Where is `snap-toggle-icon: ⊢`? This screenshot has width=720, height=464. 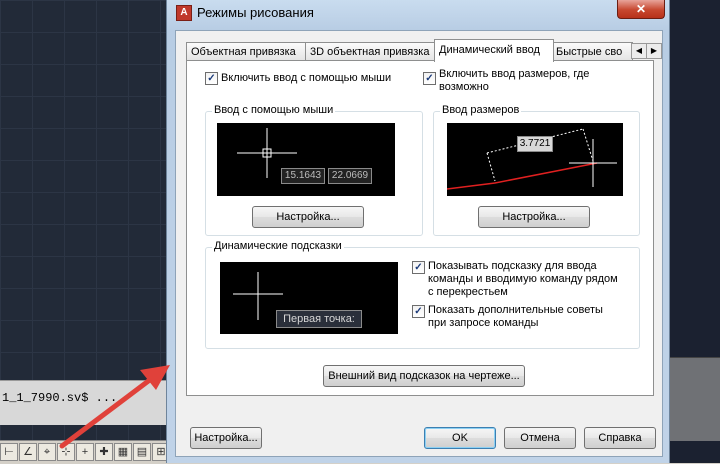 snap-toggle-icon: ⊢ is located at coordinates (9, 452).